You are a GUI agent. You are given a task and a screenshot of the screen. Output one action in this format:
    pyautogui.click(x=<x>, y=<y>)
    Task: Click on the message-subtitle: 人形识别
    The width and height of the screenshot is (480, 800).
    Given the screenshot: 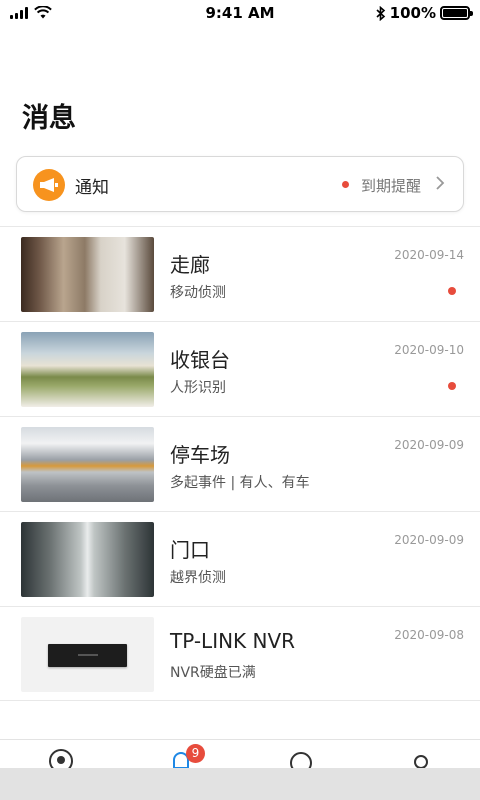 What is the action you would take?
    pyautogui.click(x=198, y=388)
    